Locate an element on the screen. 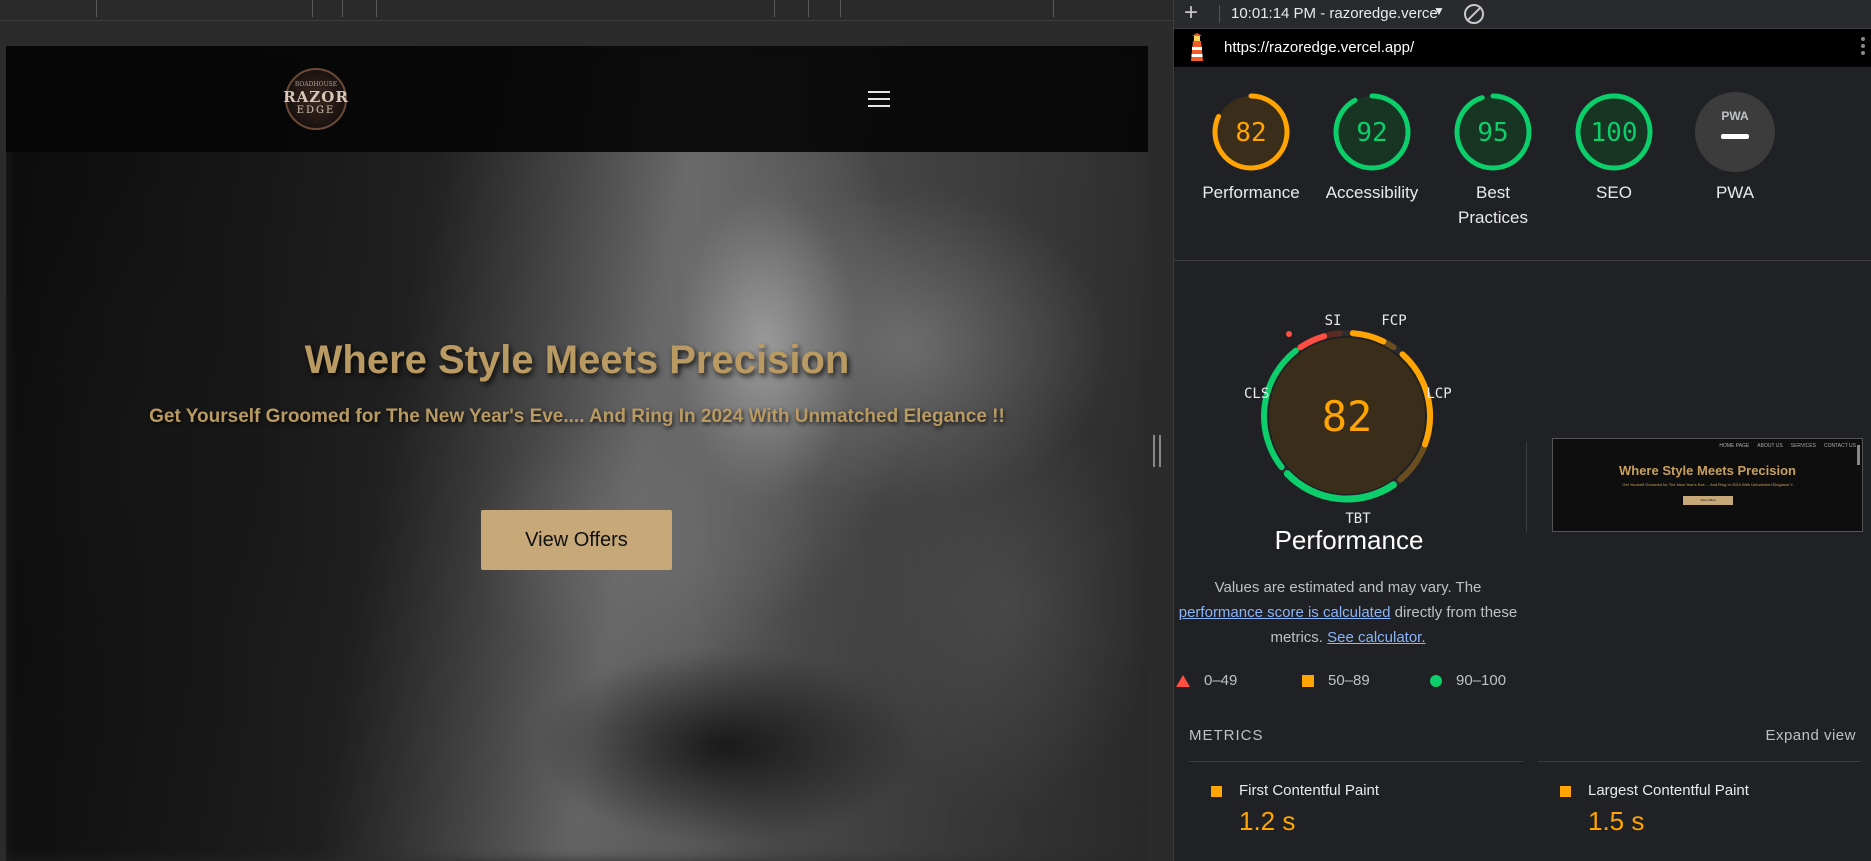 The height and width of the screenshot is (861, 1871). metric-first-contentful-paint: First Contentful Paint 1.2 s is located at coordinates (1356, 811).